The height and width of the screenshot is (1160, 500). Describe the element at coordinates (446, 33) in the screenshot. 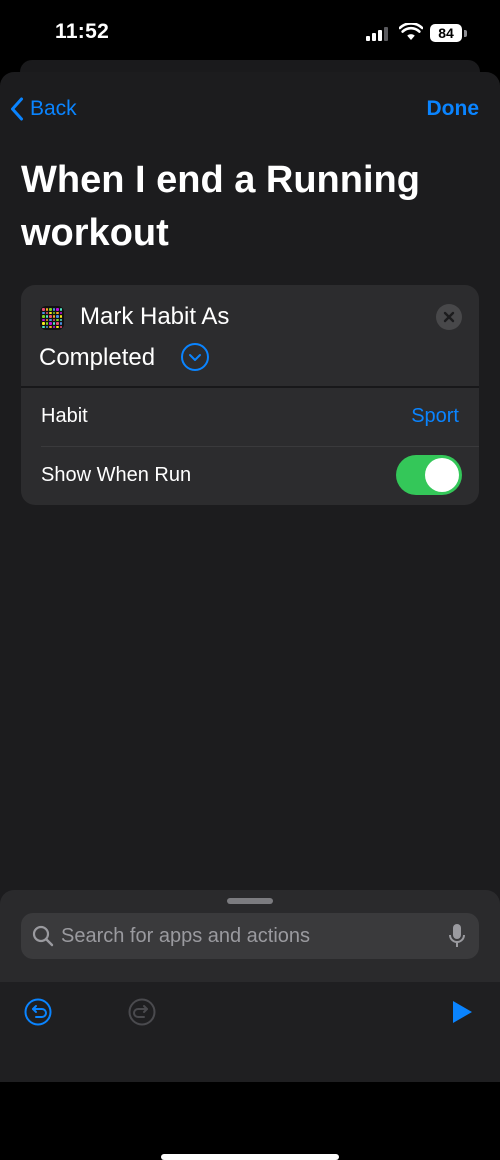

I see `battery-icon: 84` at that location.